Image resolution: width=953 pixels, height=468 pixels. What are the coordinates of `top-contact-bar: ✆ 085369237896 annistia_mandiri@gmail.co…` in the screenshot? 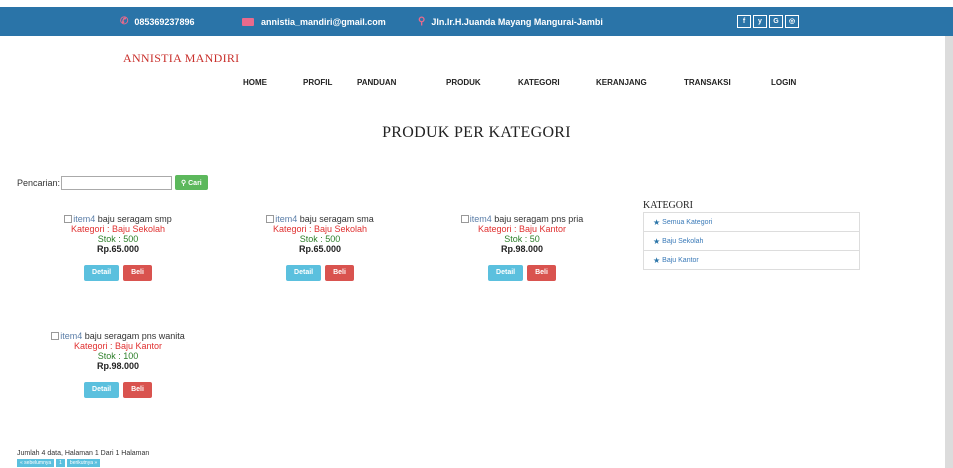 It's located at (476, 21).